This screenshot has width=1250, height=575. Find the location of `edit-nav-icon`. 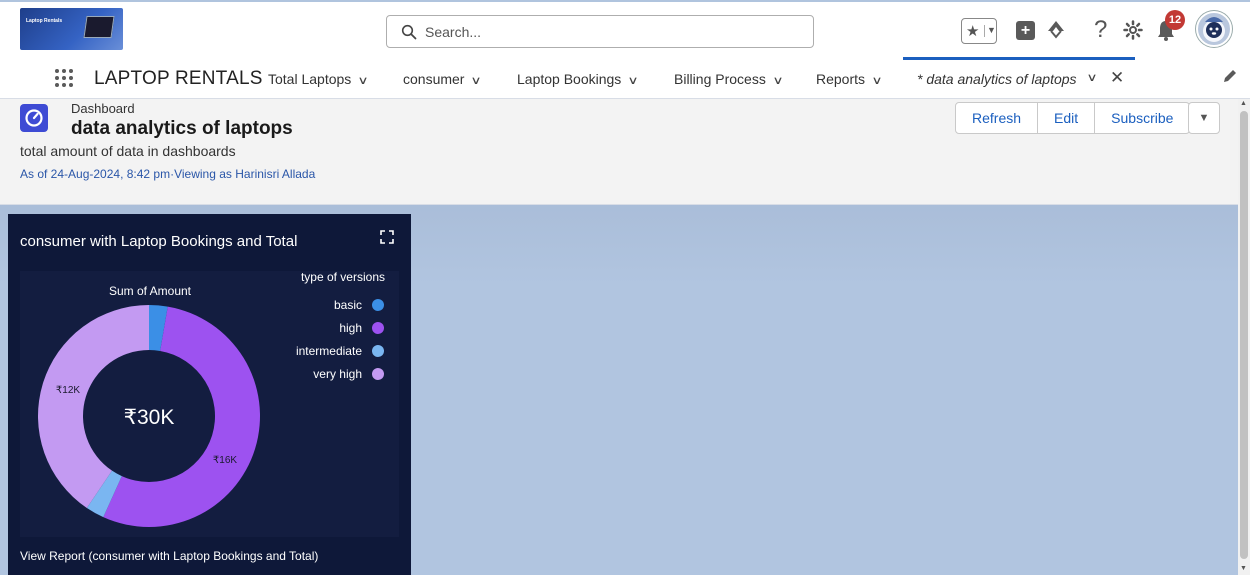

edit-nav-icon is located at coordinates (1230, 76).